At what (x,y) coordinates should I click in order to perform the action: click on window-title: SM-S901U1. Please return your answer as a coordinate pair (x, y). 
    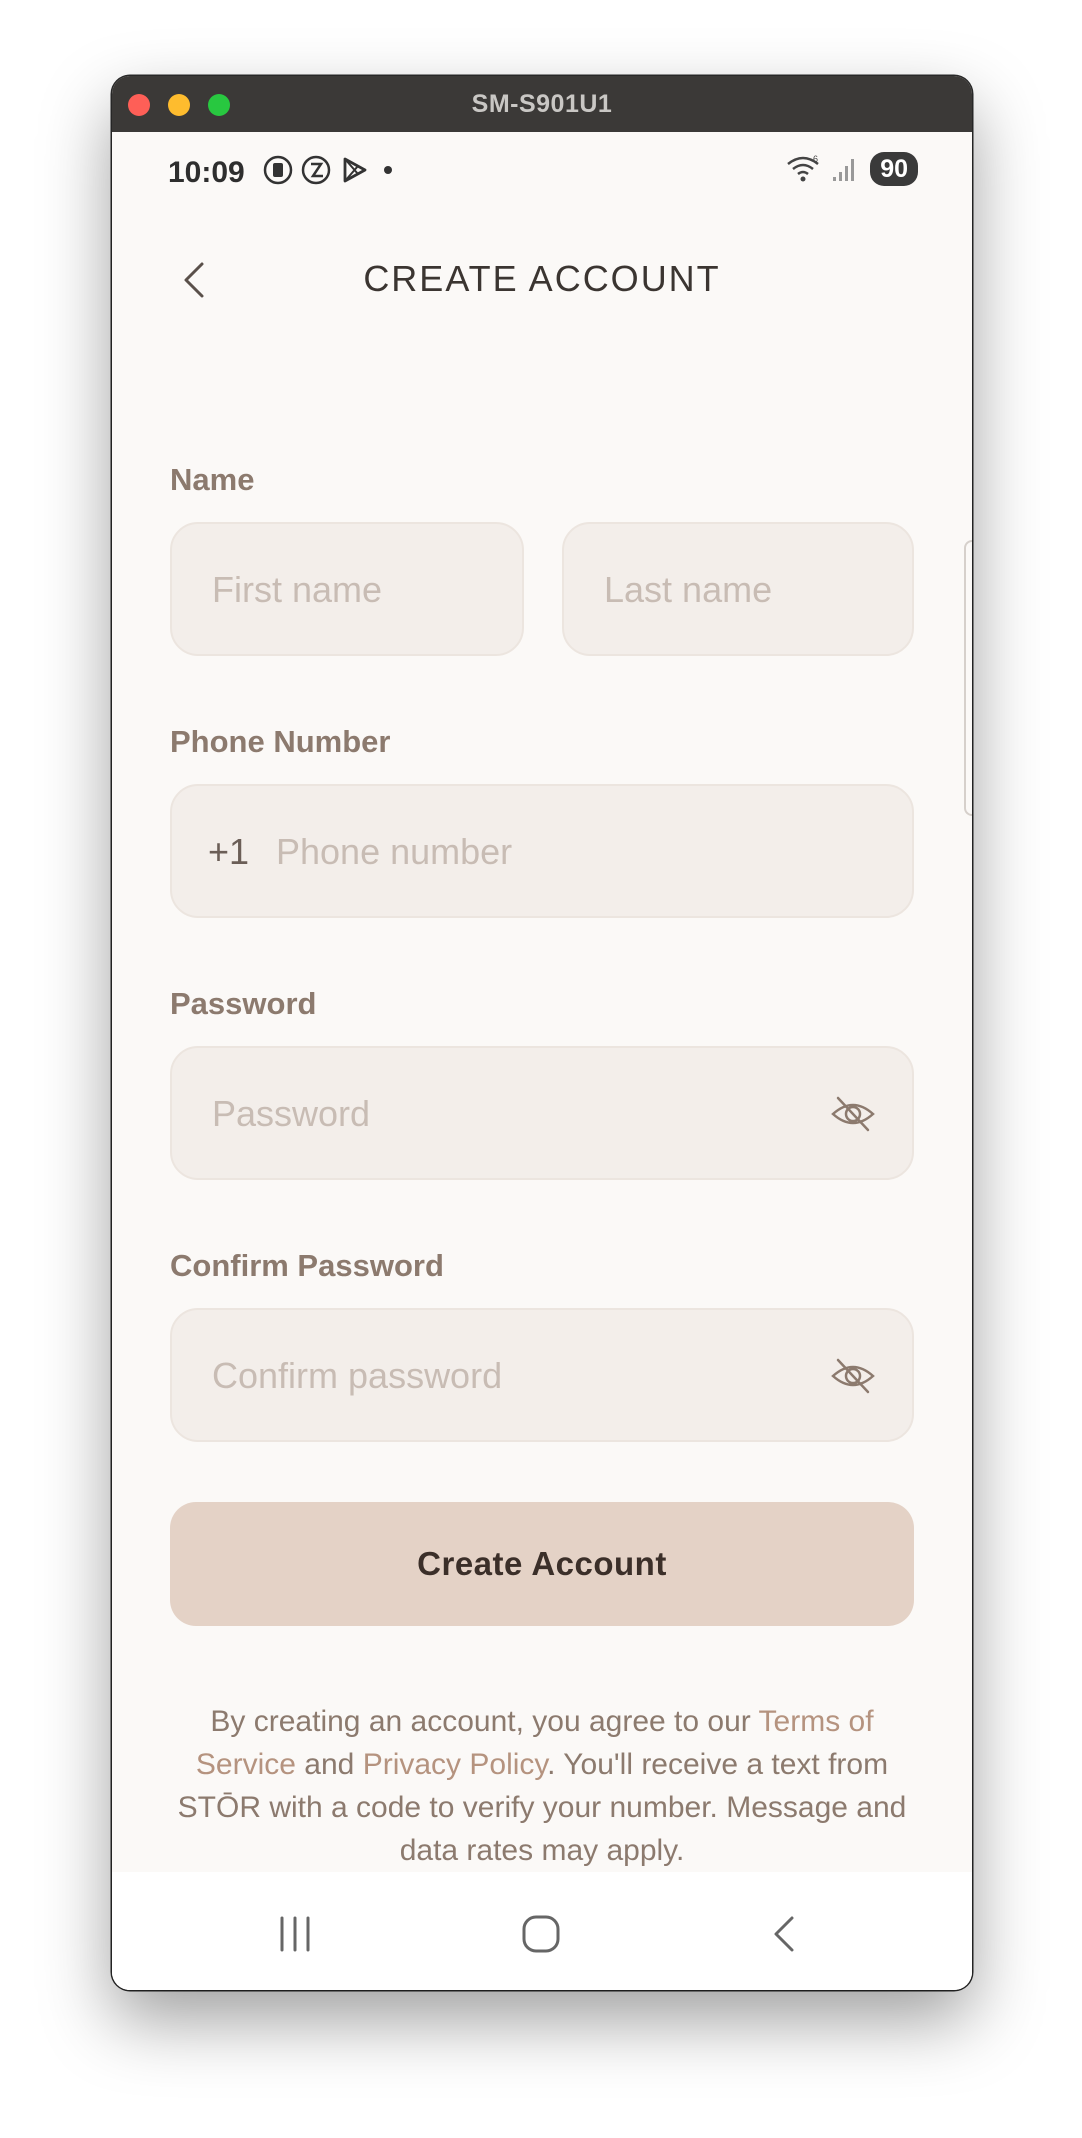
    Looking at the image, I should click on (542, 104).